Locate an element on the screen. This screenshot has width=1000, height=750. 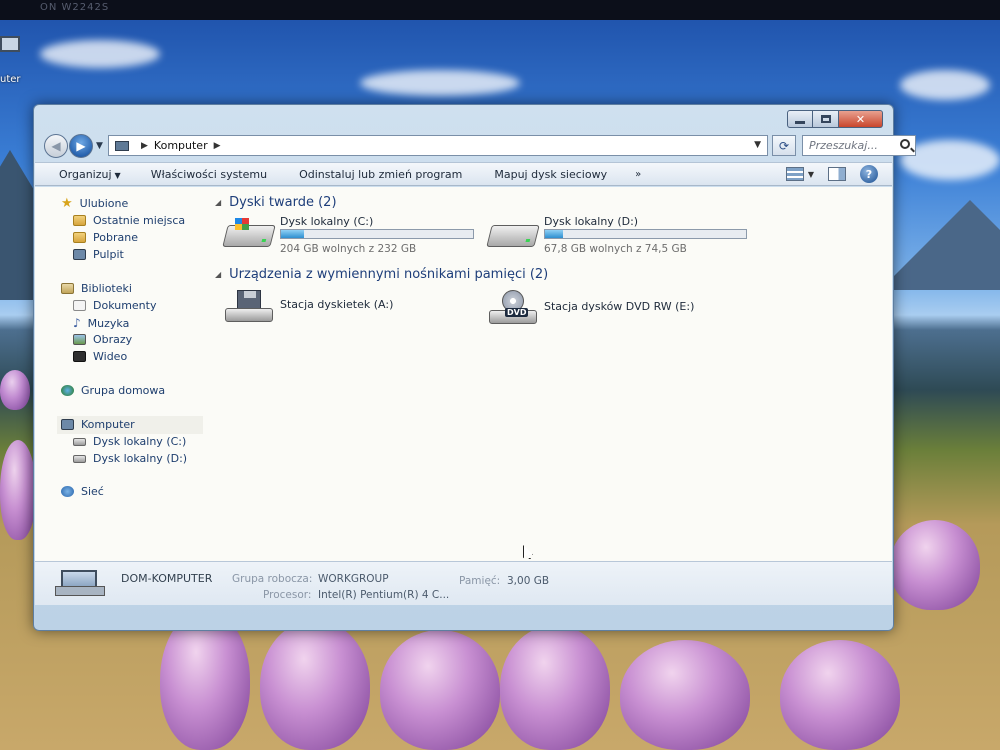
drive-base is located at coordinates (249, 315).